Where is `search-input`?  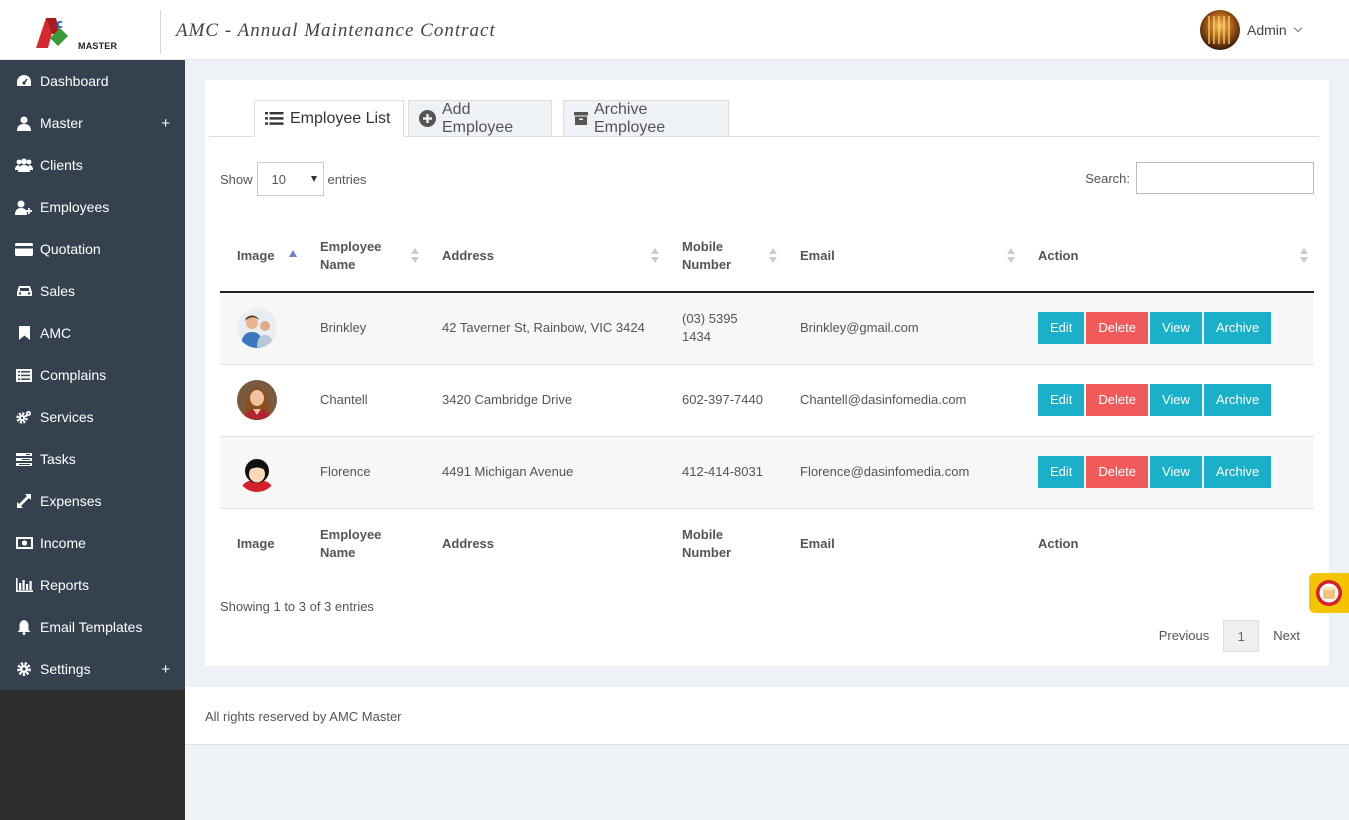 search-input is located at coordinates (1225, 178).